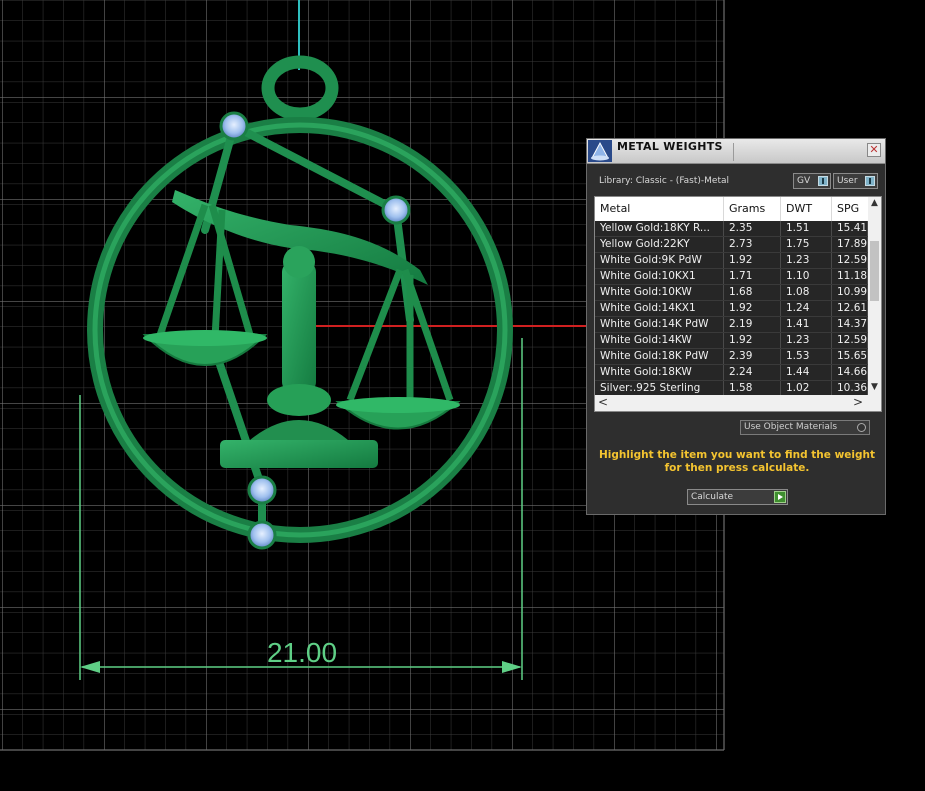  What do you see at coordinates (752, 372) in the screenshot?
I see `cell-grams: 2.24` at bounding box center [752, 372].